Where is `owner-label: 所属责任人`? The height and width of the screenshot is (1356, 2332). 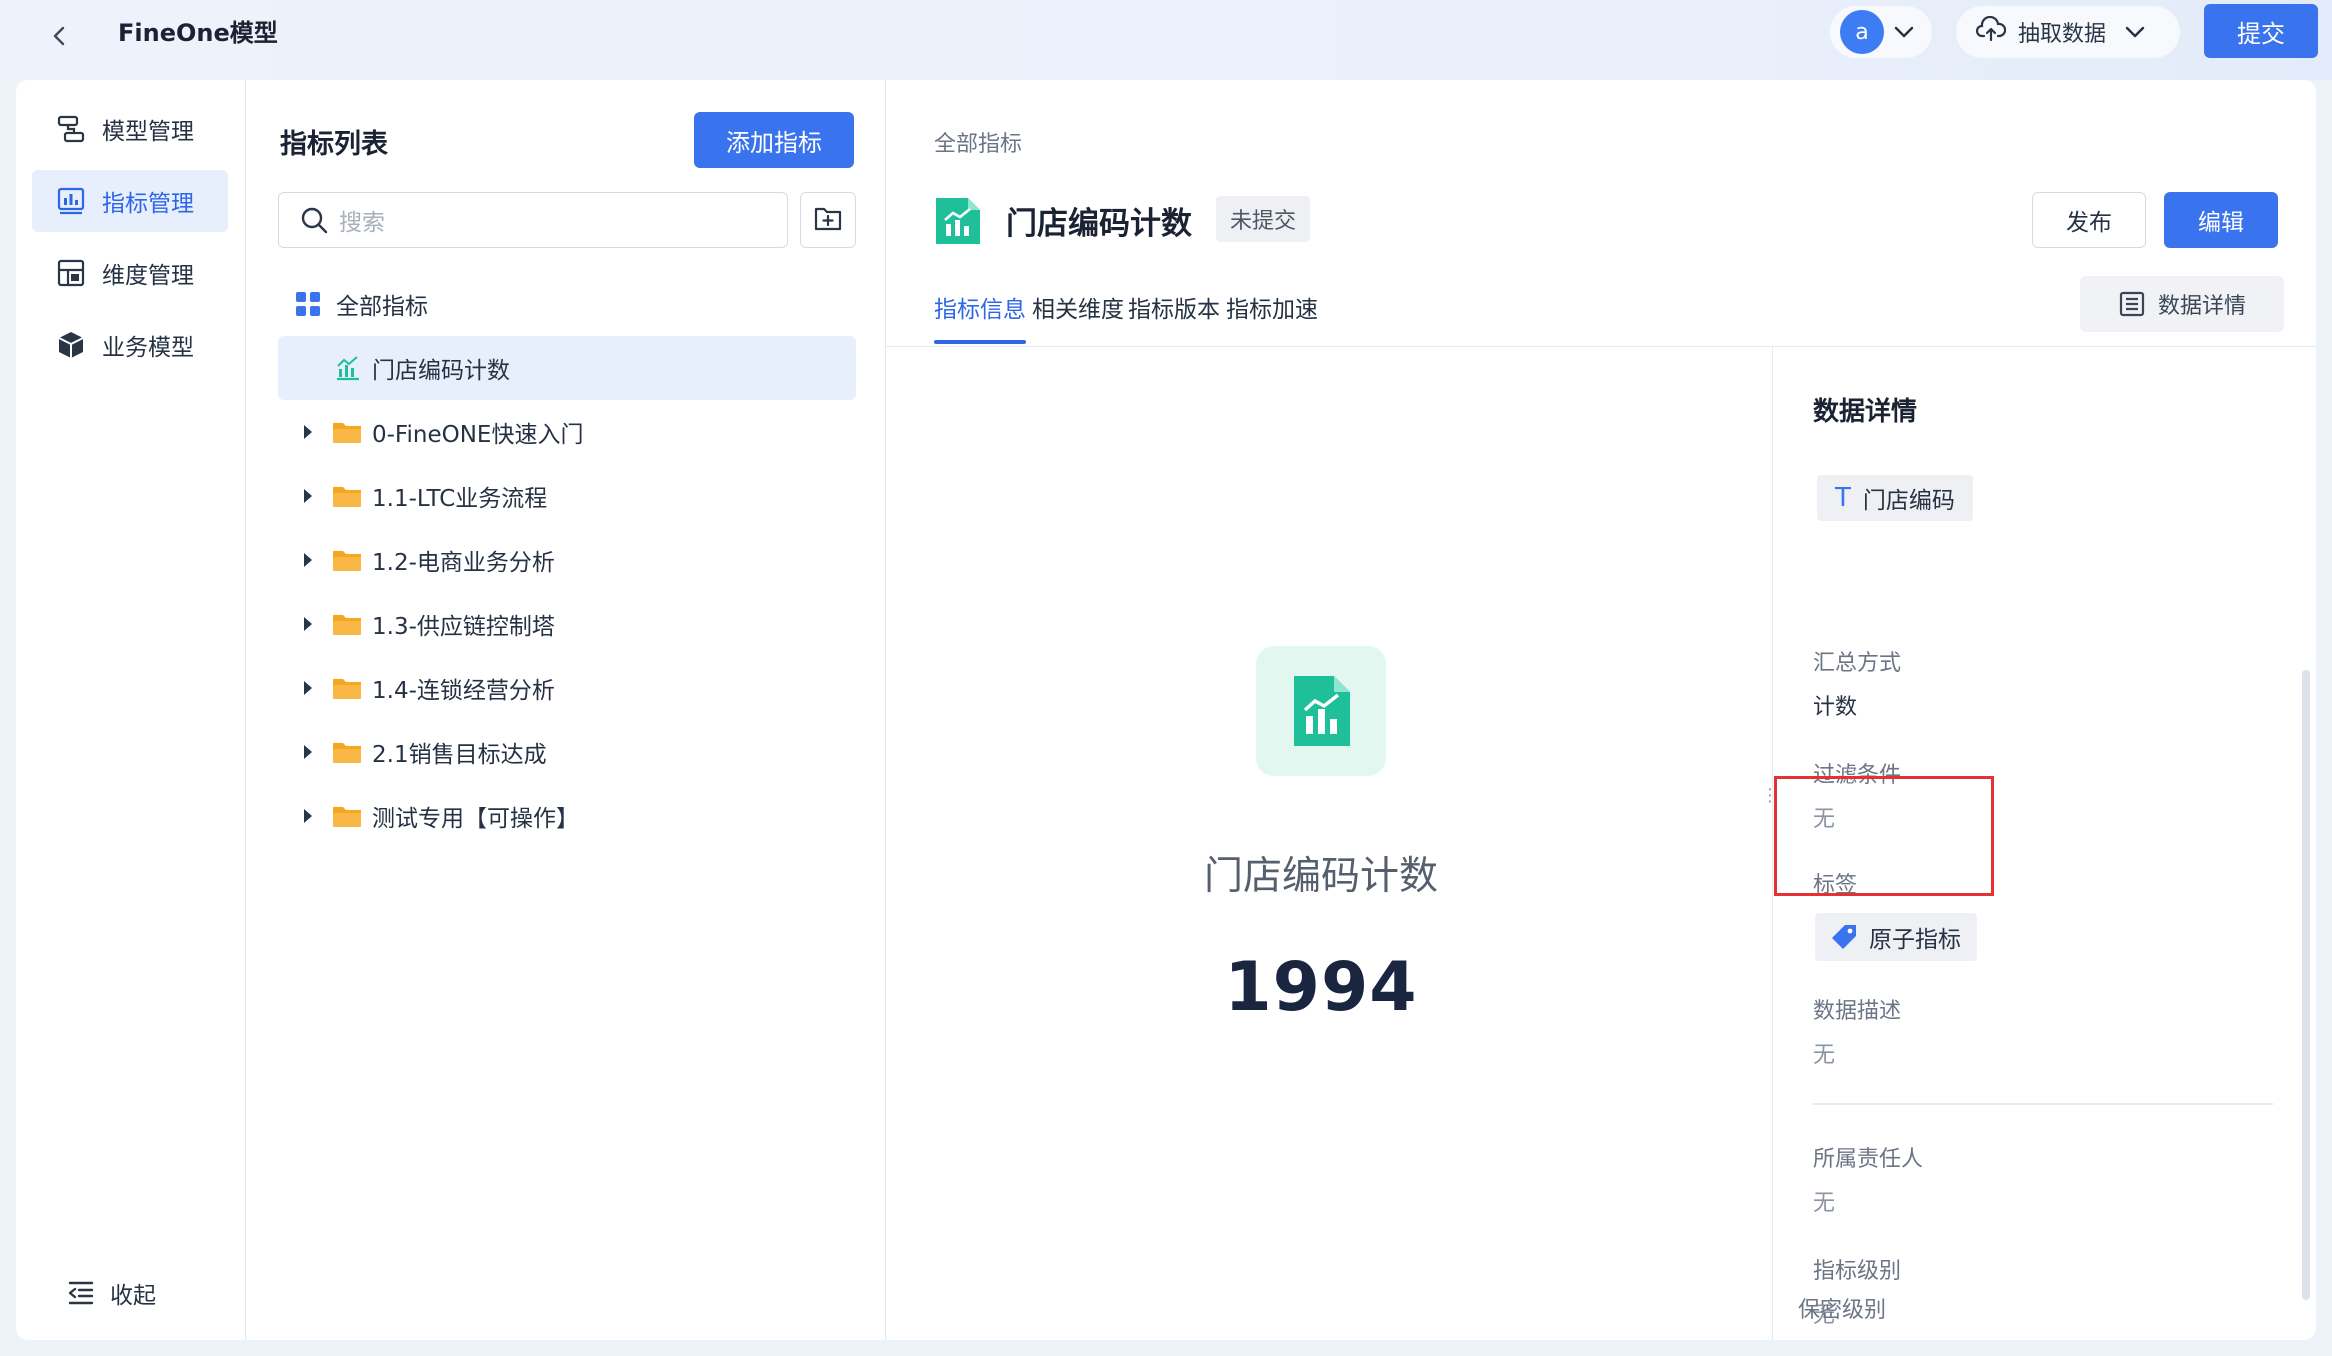
owner-label: 所属责任人 is located at coordinates (1868, 1159).